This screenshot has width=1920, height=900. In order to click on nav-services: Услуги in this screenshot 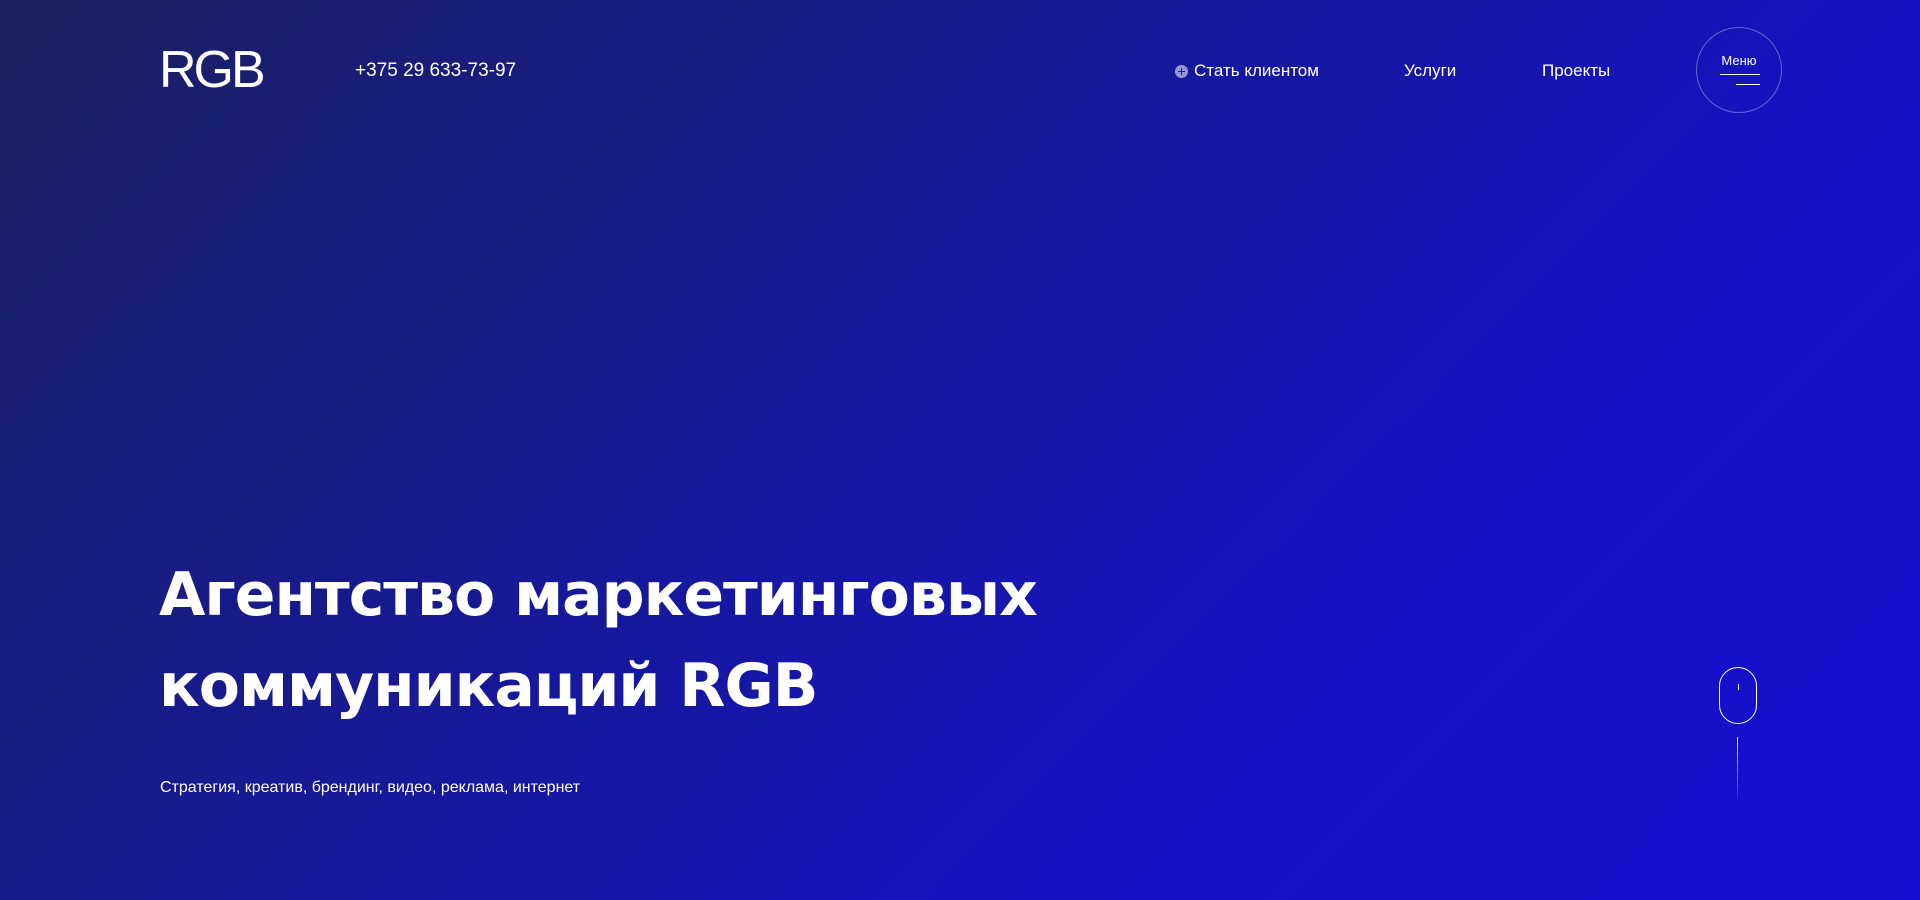, I will do `click(1430, 71)`.